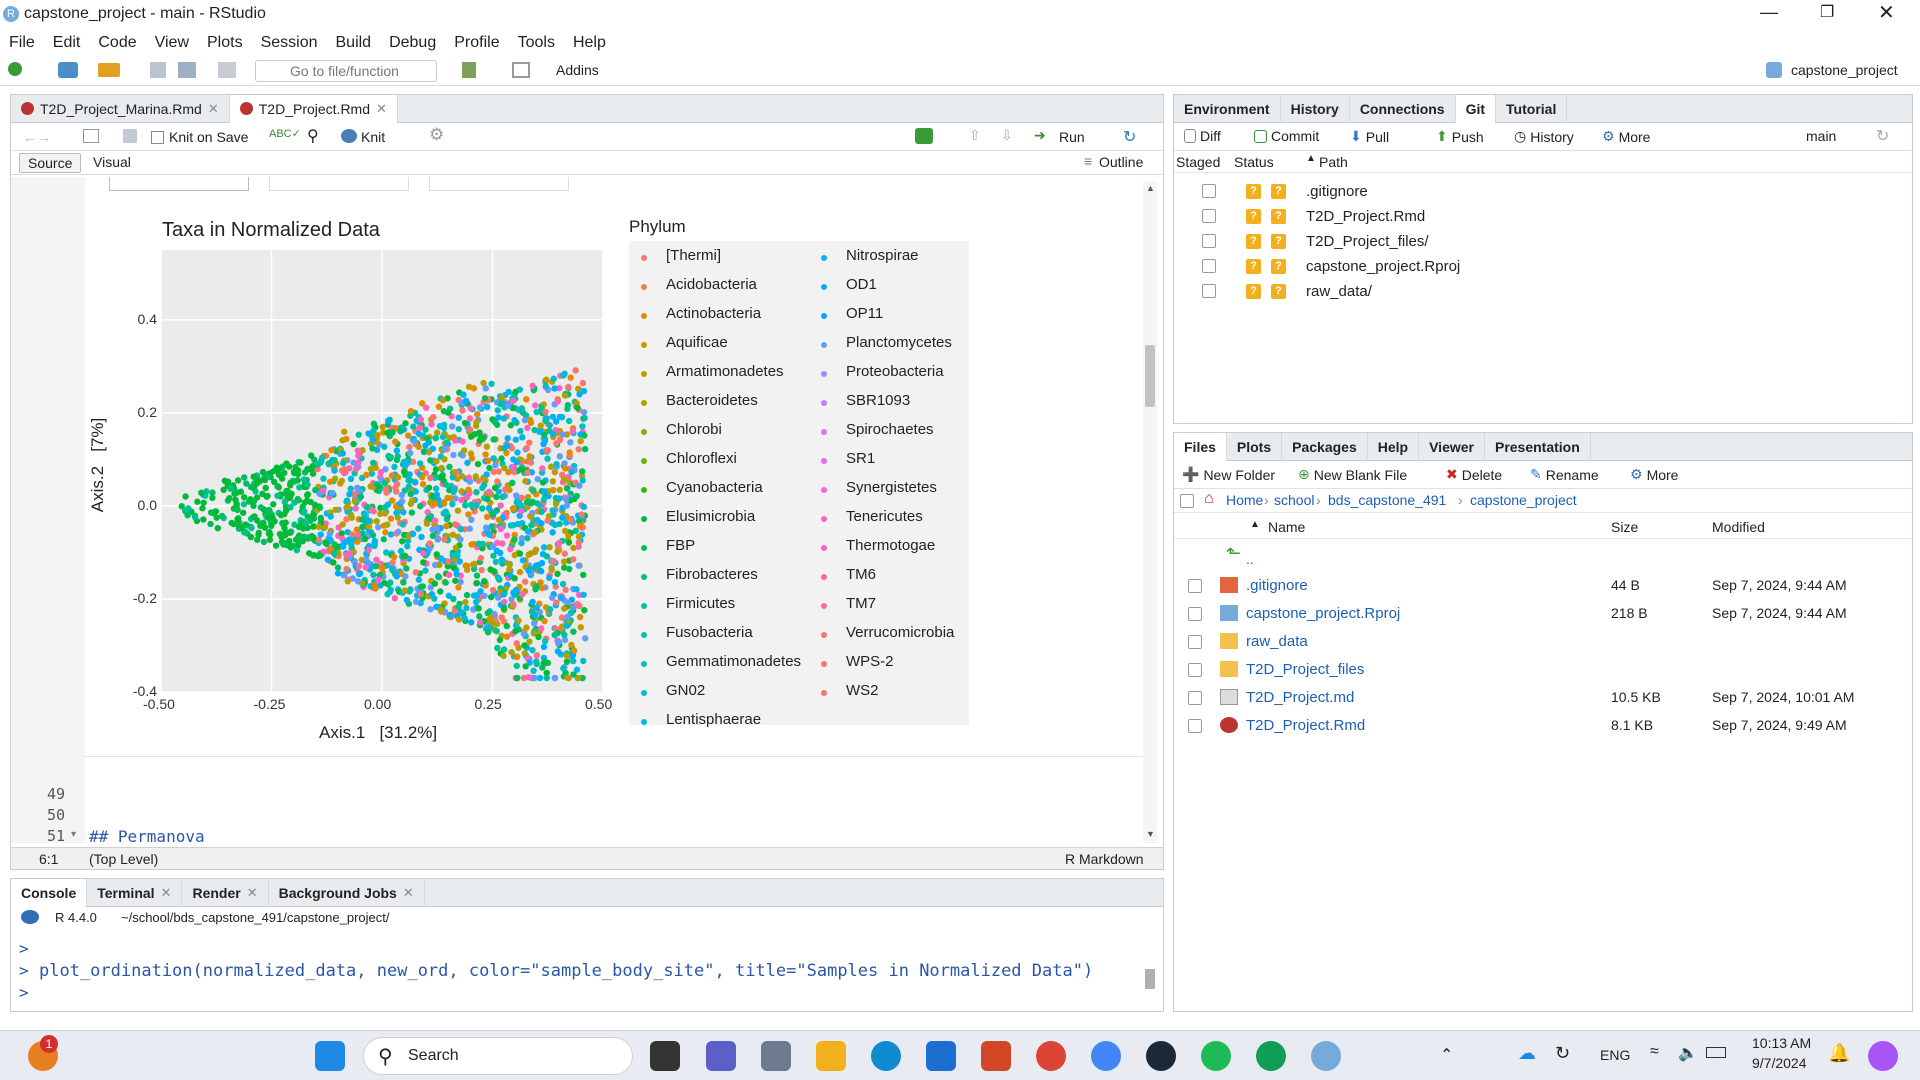 This screenshot has width=1920, height=1080. What do you see at coordinates (1088, 161) in the screenshot?
I see `outline-icon: ≡` at bounding box center [1088, 161].